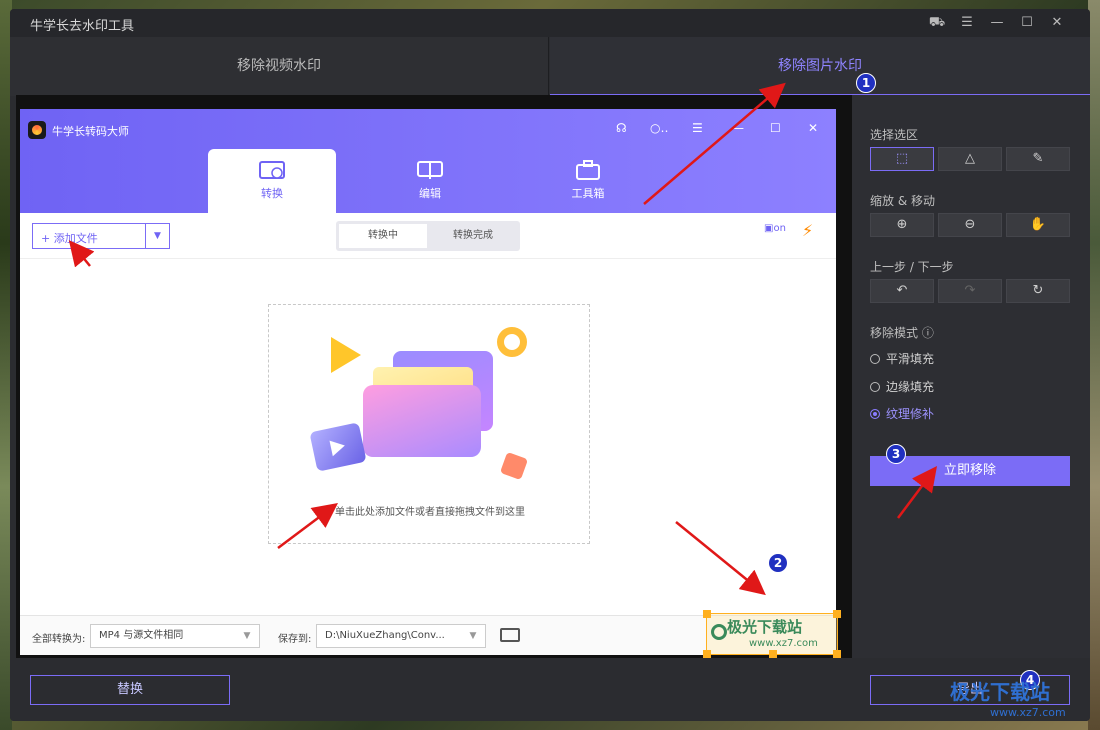 This screenshot has width=1100, height=730. What do you see at coordinates (775, 128) in the screenshot?
I see `inner-maximize-icon: ☐` at bounding box center [775, 128].